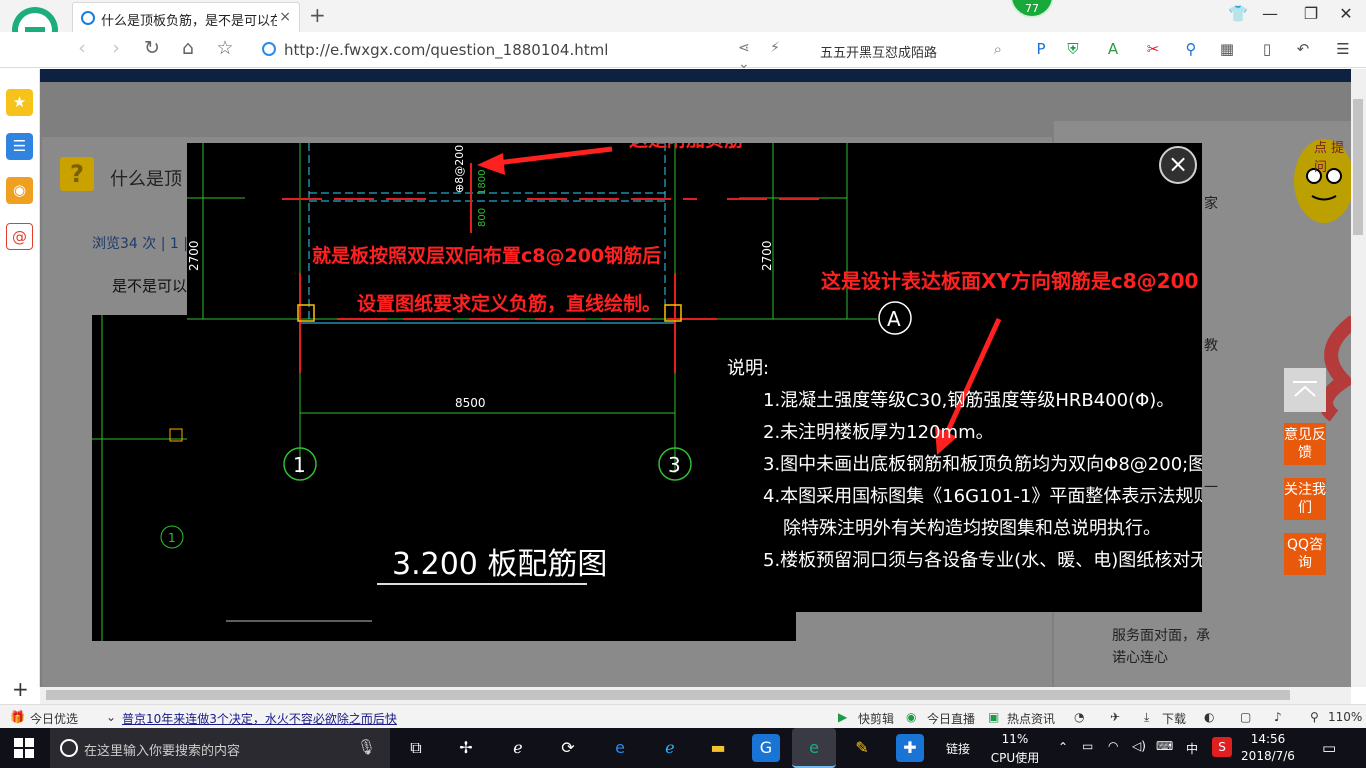  I want to click on translate-icon: A, so click(1113, 49).